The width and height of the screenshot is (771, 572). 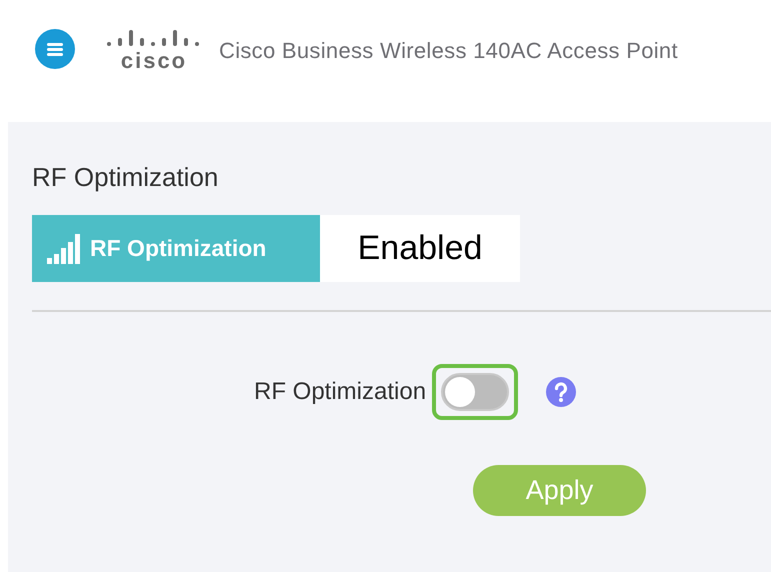 I want to click on status-label: RF Optimization, so click(x=178, y=248).